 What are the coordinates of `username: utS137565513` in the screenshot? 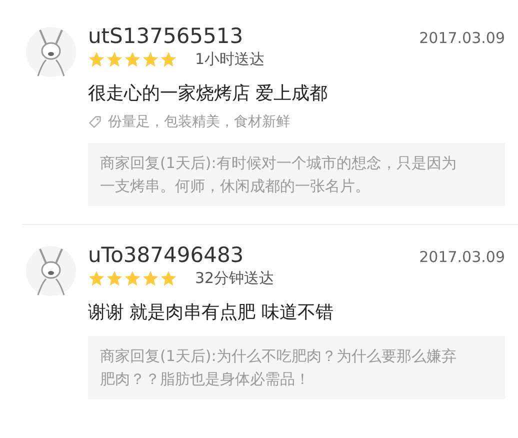 It's located at (166, 36).